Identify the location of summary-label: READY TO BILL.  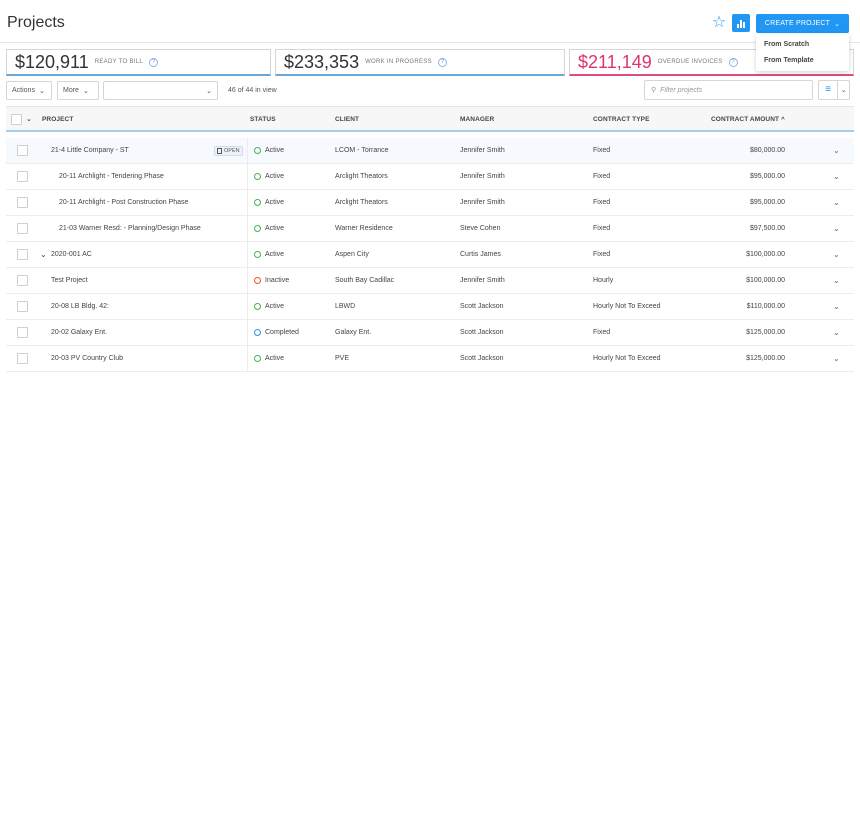
(119, 62).